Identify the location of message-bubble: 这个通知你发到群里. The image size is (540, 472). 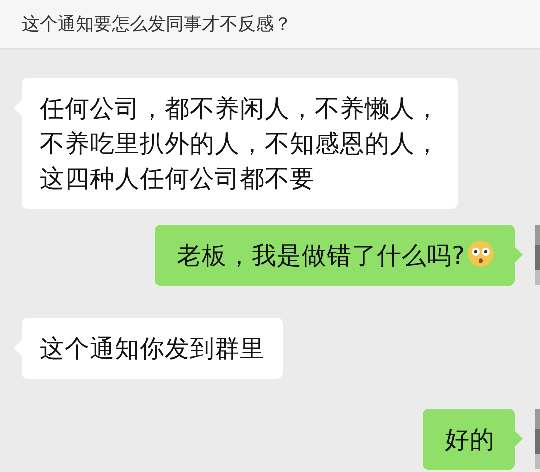
(152, 348).